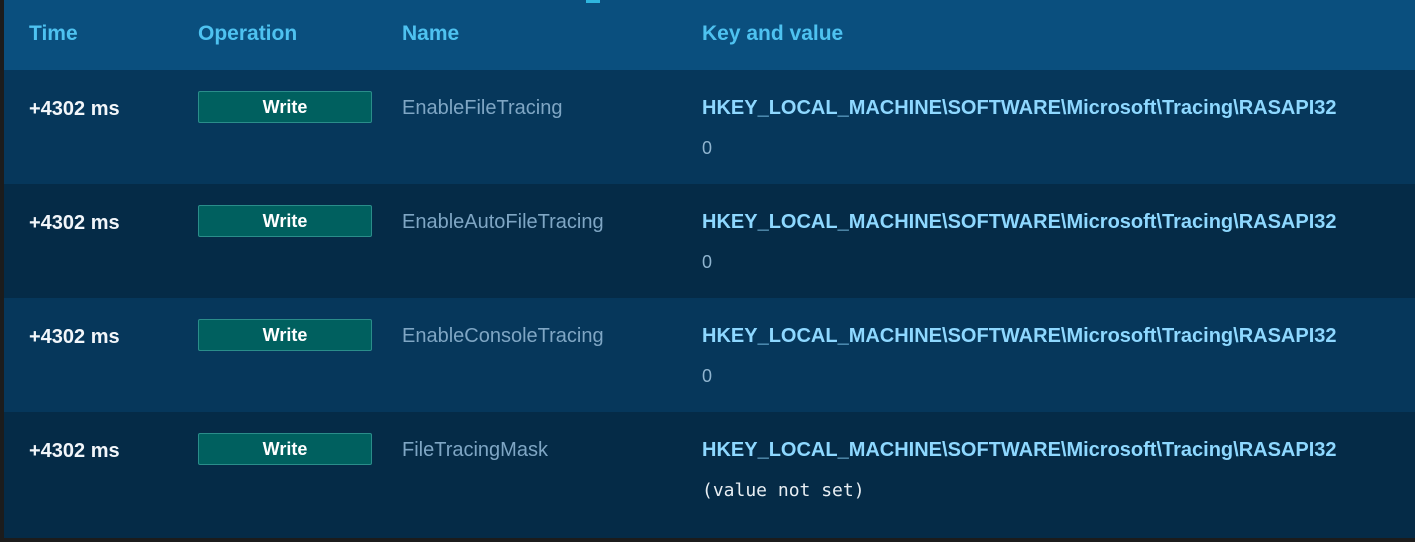 This screenshot has width=1415, height=542. I want to click on table-header: Time Operation Name Key and value, so click(709, 35).